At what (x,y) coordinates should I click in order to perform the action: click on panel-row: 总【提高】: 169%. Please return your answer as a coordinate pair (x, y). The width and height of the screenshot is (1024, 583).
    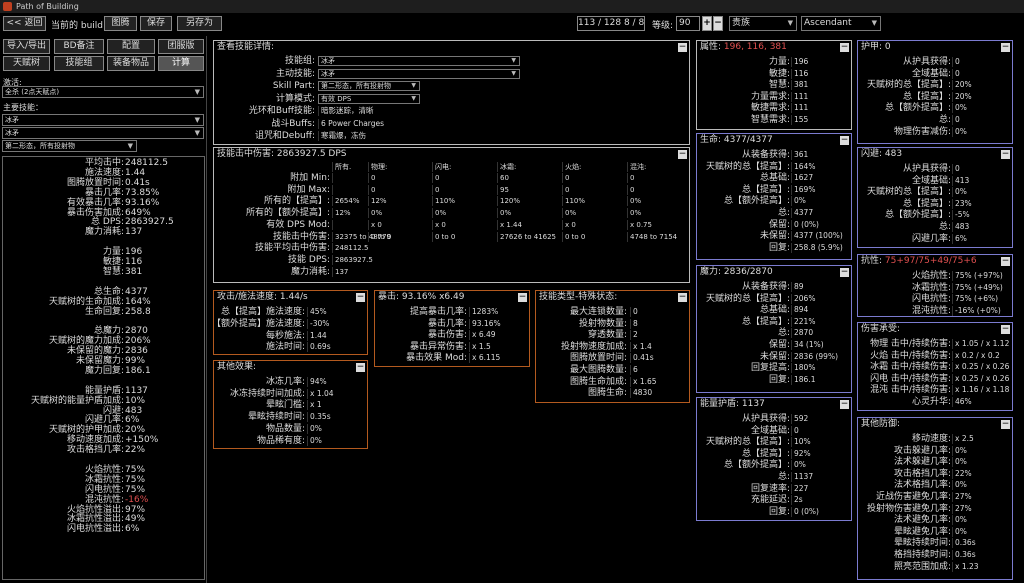
    Looking at the image, I should click on (774, 189).